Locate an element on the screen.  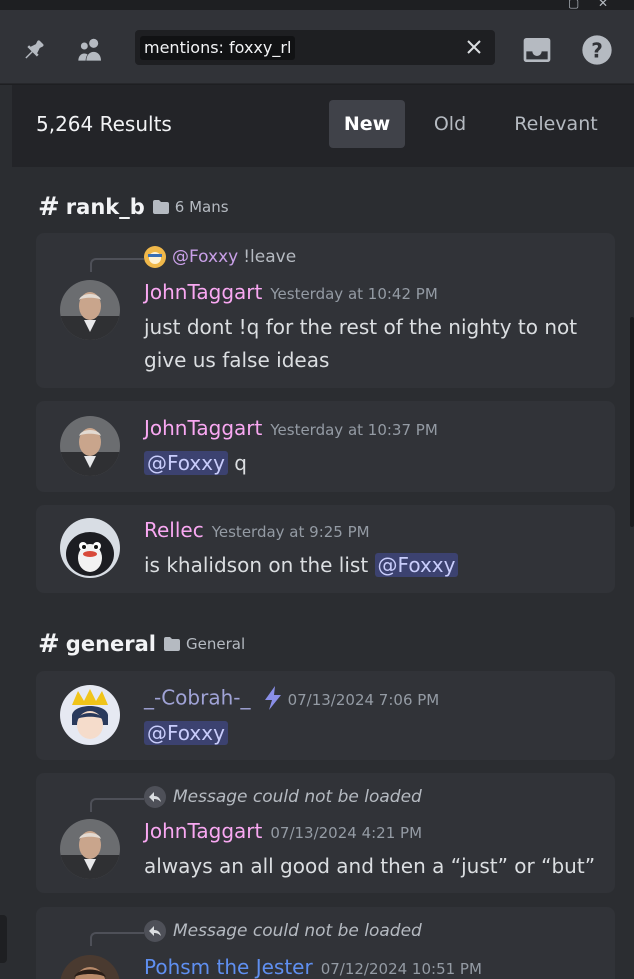
reply-text: !leave is located at coordinates (270, 257).